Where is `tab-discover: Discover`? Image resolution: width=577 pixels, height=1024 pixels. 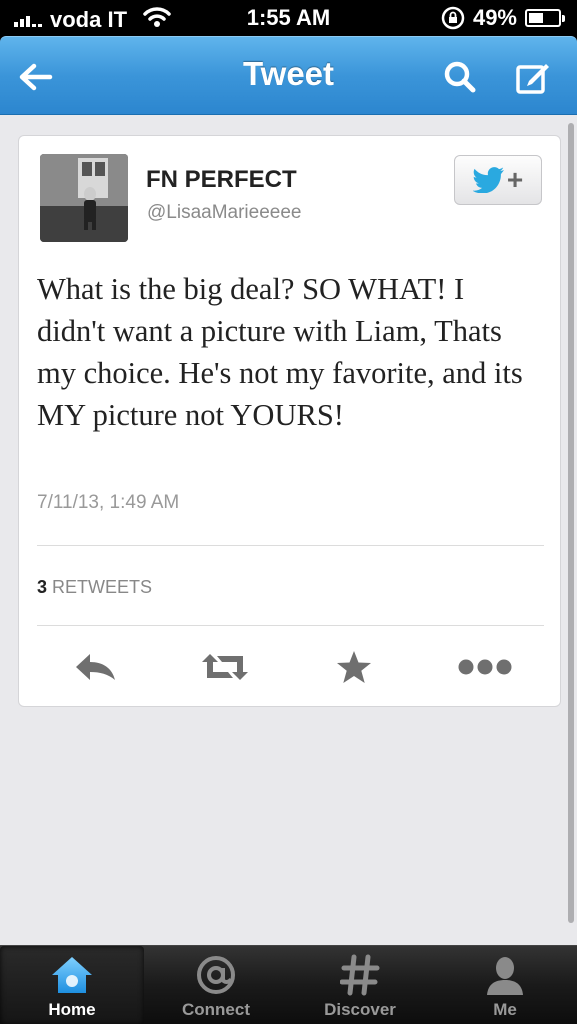
tab-discover: Discover is located at coordinates (360, 985).